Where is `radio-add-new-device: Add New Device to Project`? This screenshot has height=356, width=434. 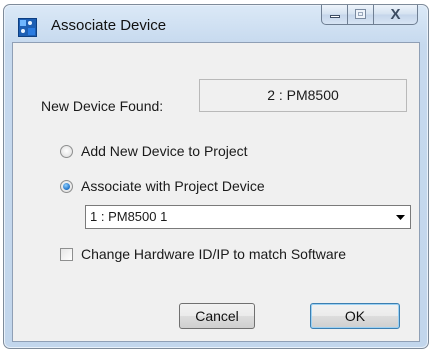 radio-add-new-device: Add New Device to Project is located at coordinates (154, 151).